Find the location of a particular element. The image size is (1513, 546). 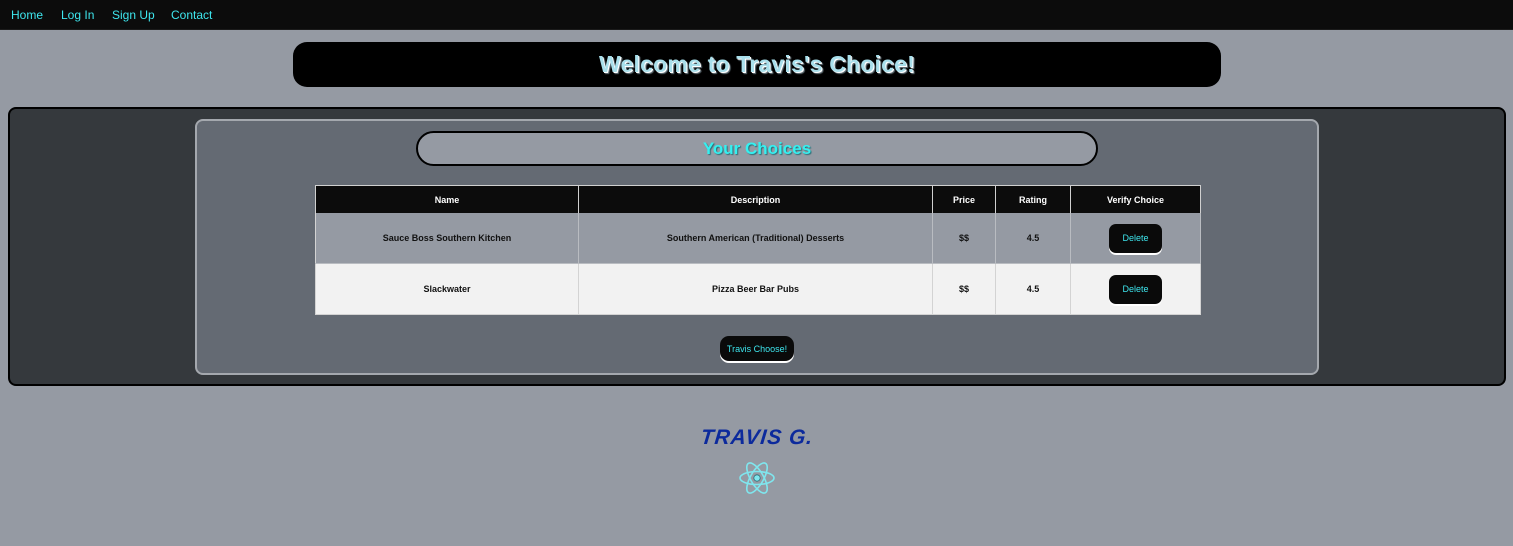

nav-login-link: Log In is located at coordinates (77, 15).